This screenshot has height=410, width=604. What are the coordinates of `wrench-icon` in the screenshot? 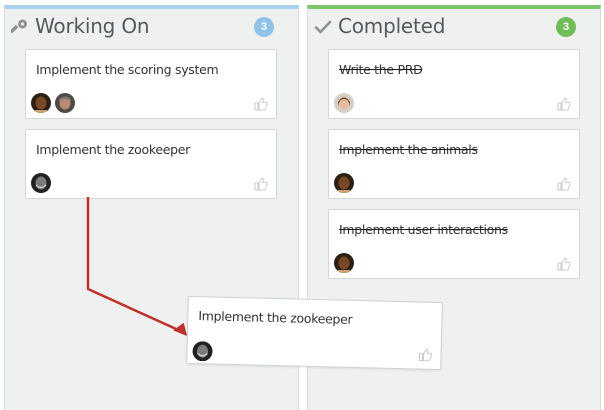 It's located at (19, 26).